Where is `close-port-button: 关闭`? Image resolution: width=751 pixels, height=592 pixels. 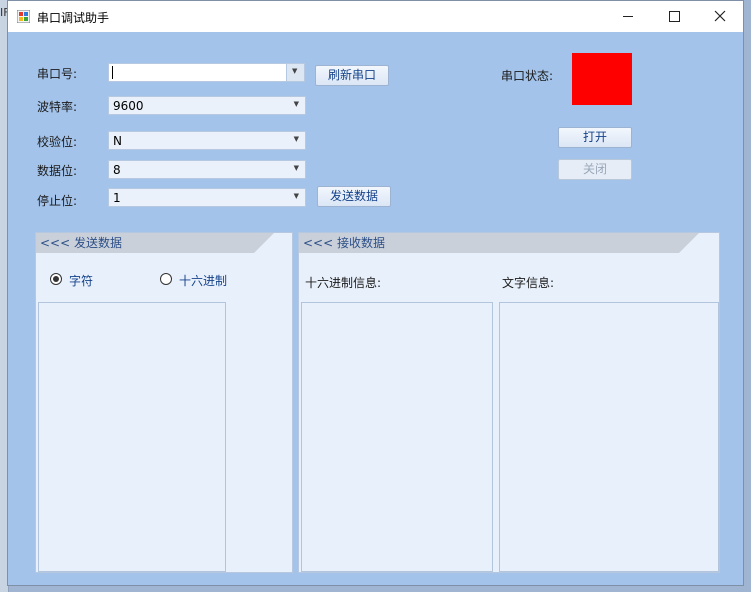 close-port-button: 关闭 is located at coordinates (595, 169).